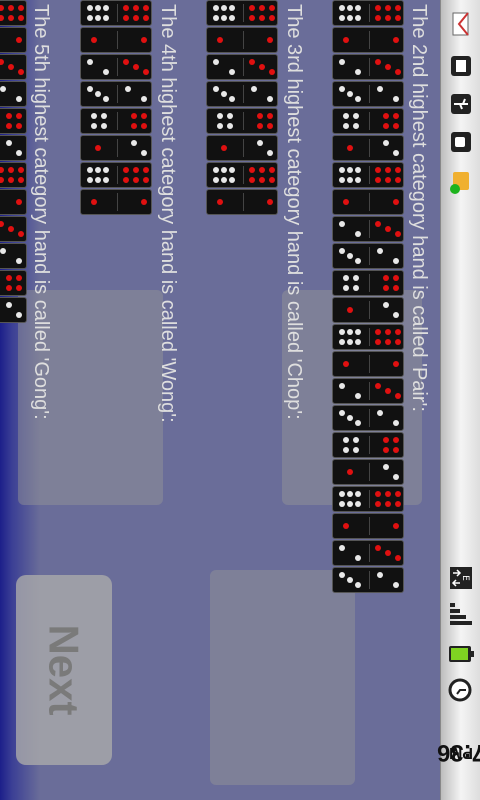 Image resolution: width=480 pixels, height=800 pixels. What do you see at coordinates (461, 182) in the screenshot?
I see `market-update-icon` at bounding box center [461, 182].